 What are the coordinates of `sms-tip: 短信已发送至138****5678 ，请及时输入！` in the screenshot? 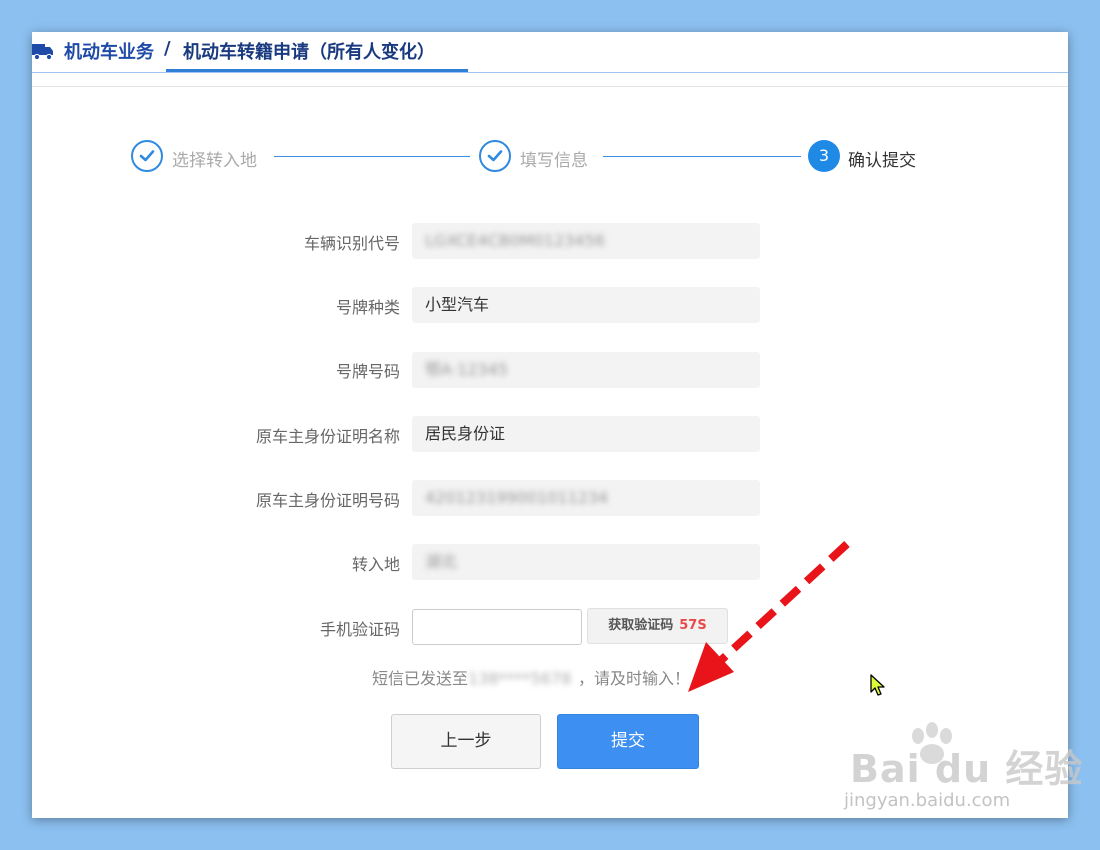 It's located at (531, 677).